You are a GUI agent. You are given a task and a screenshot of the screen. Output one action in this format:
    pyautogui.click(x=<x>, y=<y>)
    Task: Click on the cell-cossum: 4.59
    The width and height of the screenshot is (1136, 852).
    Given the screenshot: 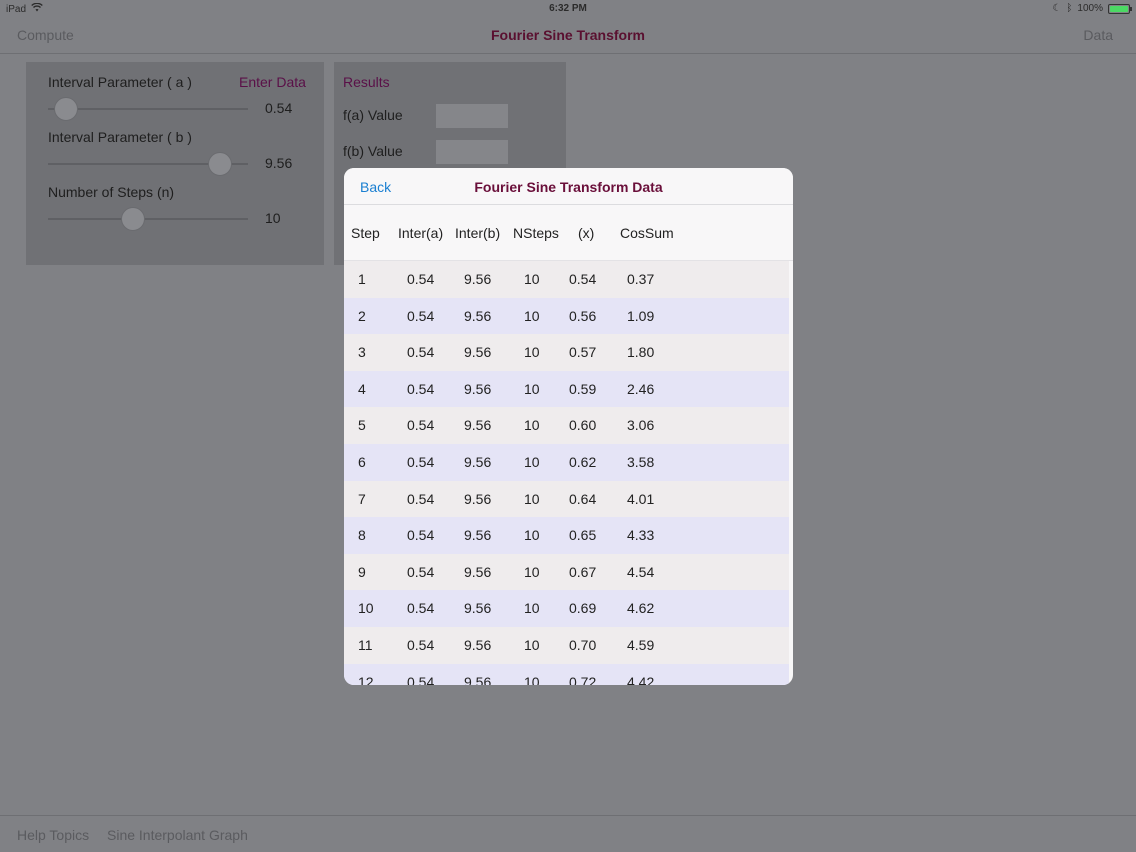 What is the action you would take?
    pyautogui.click(x=641, y=645)
    